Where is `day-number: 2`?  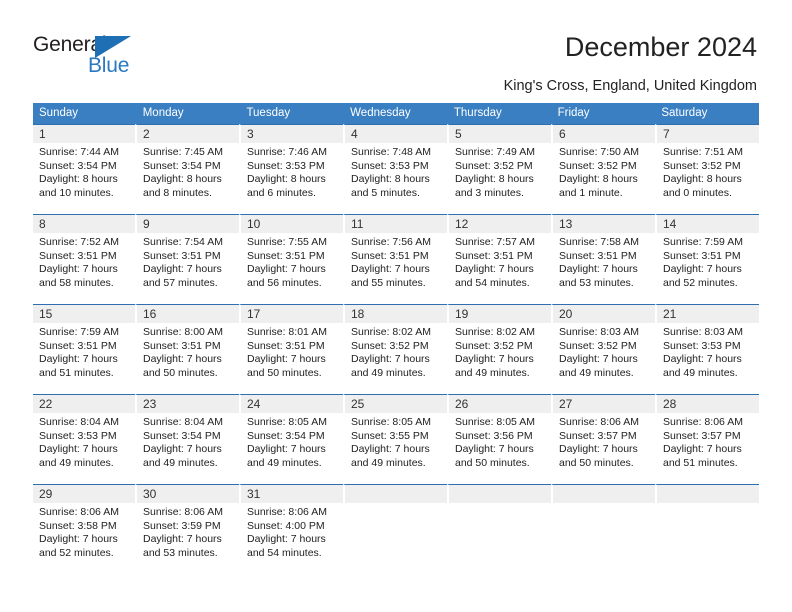 day-number: 2 is located at coordinates (188, 134).